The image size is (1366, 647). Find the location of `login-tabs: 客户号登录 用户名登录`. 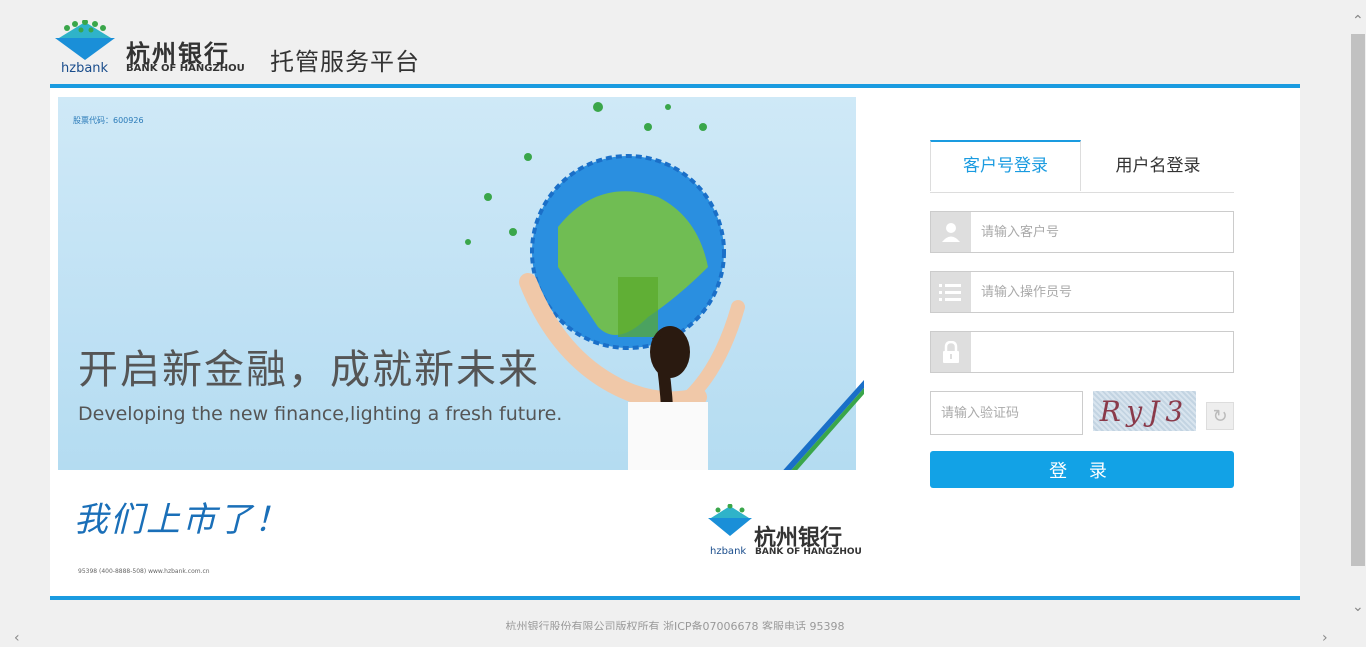

login-tabs: 客户号登录 用户名登录 is located at coordinates (1082, 166).